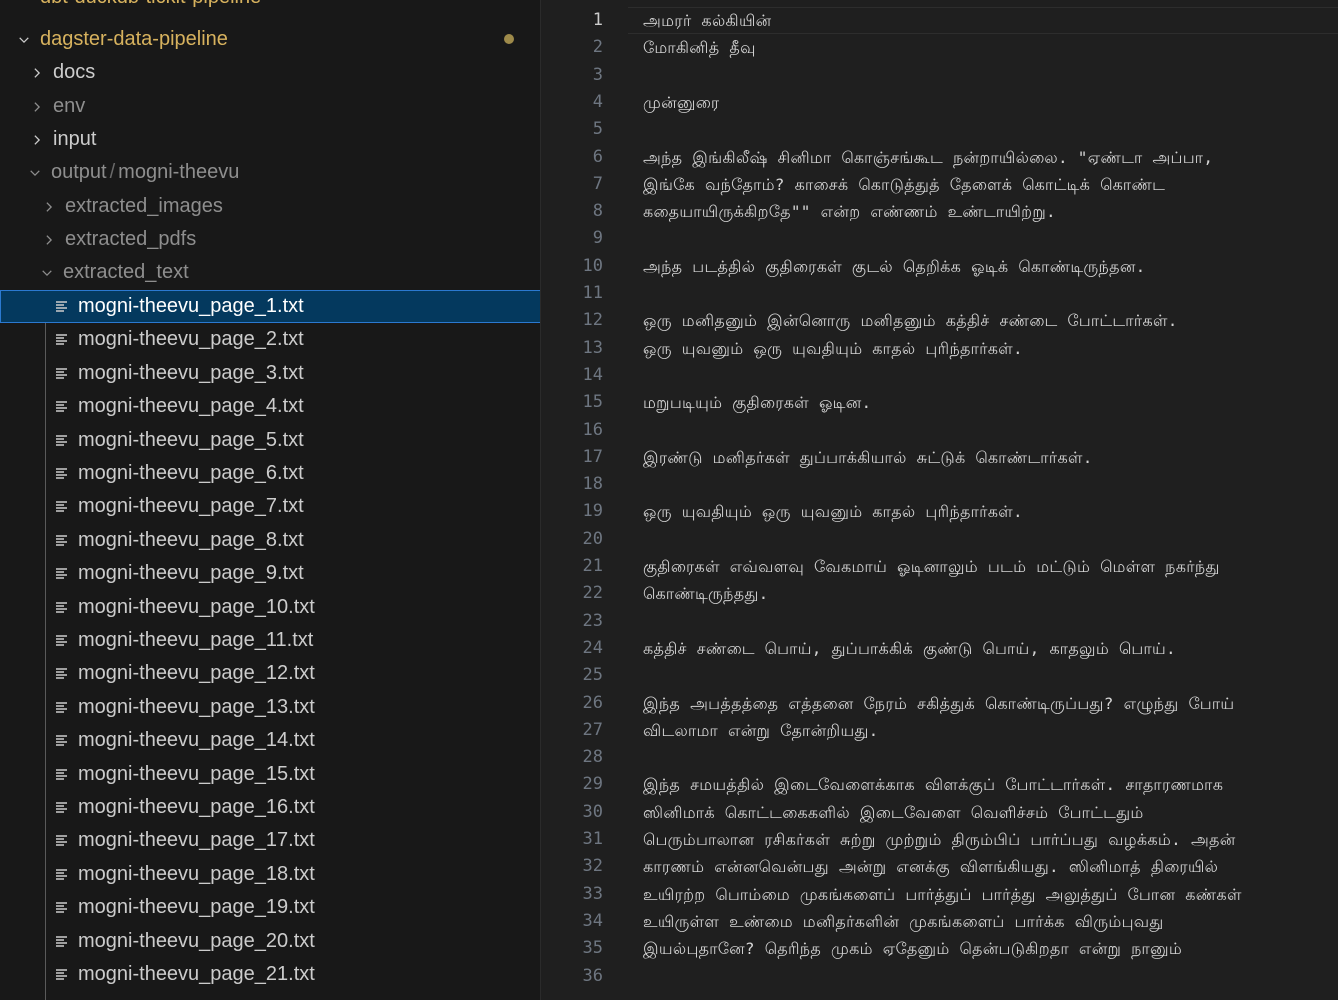 The image size is (1338, 1000). What do you see at coordinates (191, 573) in the screenshot?
I see `file-label: mogni-theevu_page_9.txt` at bounding box center [191, 573].